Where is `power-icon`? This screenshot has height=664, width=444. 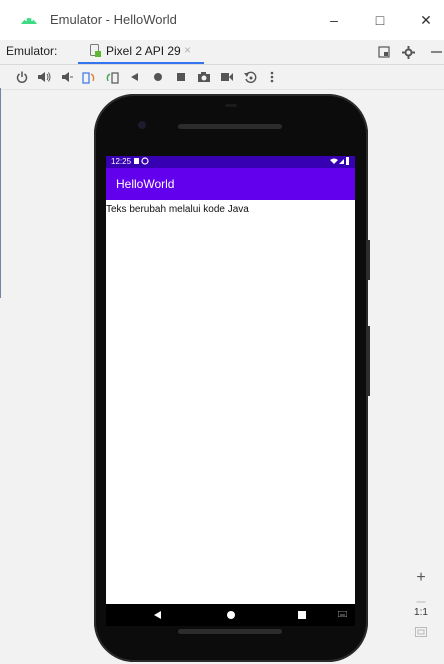 power-icon is located at coordinates (22, 77).